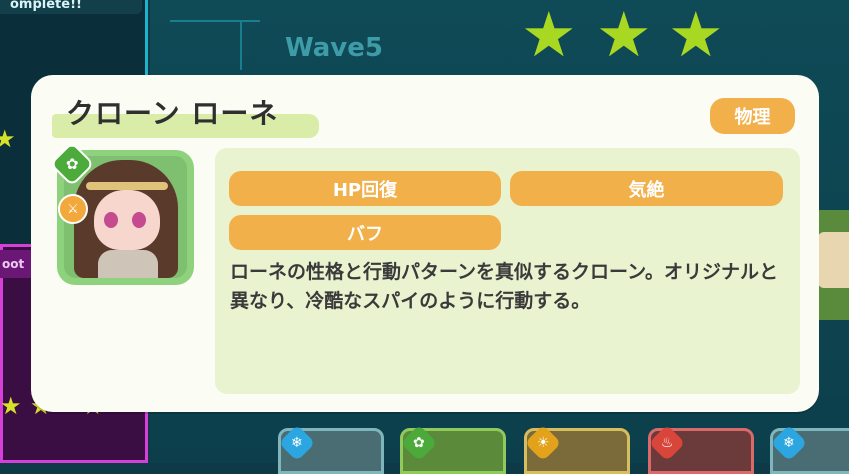 The height and width of the screenshot is (474, 849). What do you see at coordinates (73, 209) in the screenshot?
I see `sword-icon: ⚔` at bounding box center [73, 209].